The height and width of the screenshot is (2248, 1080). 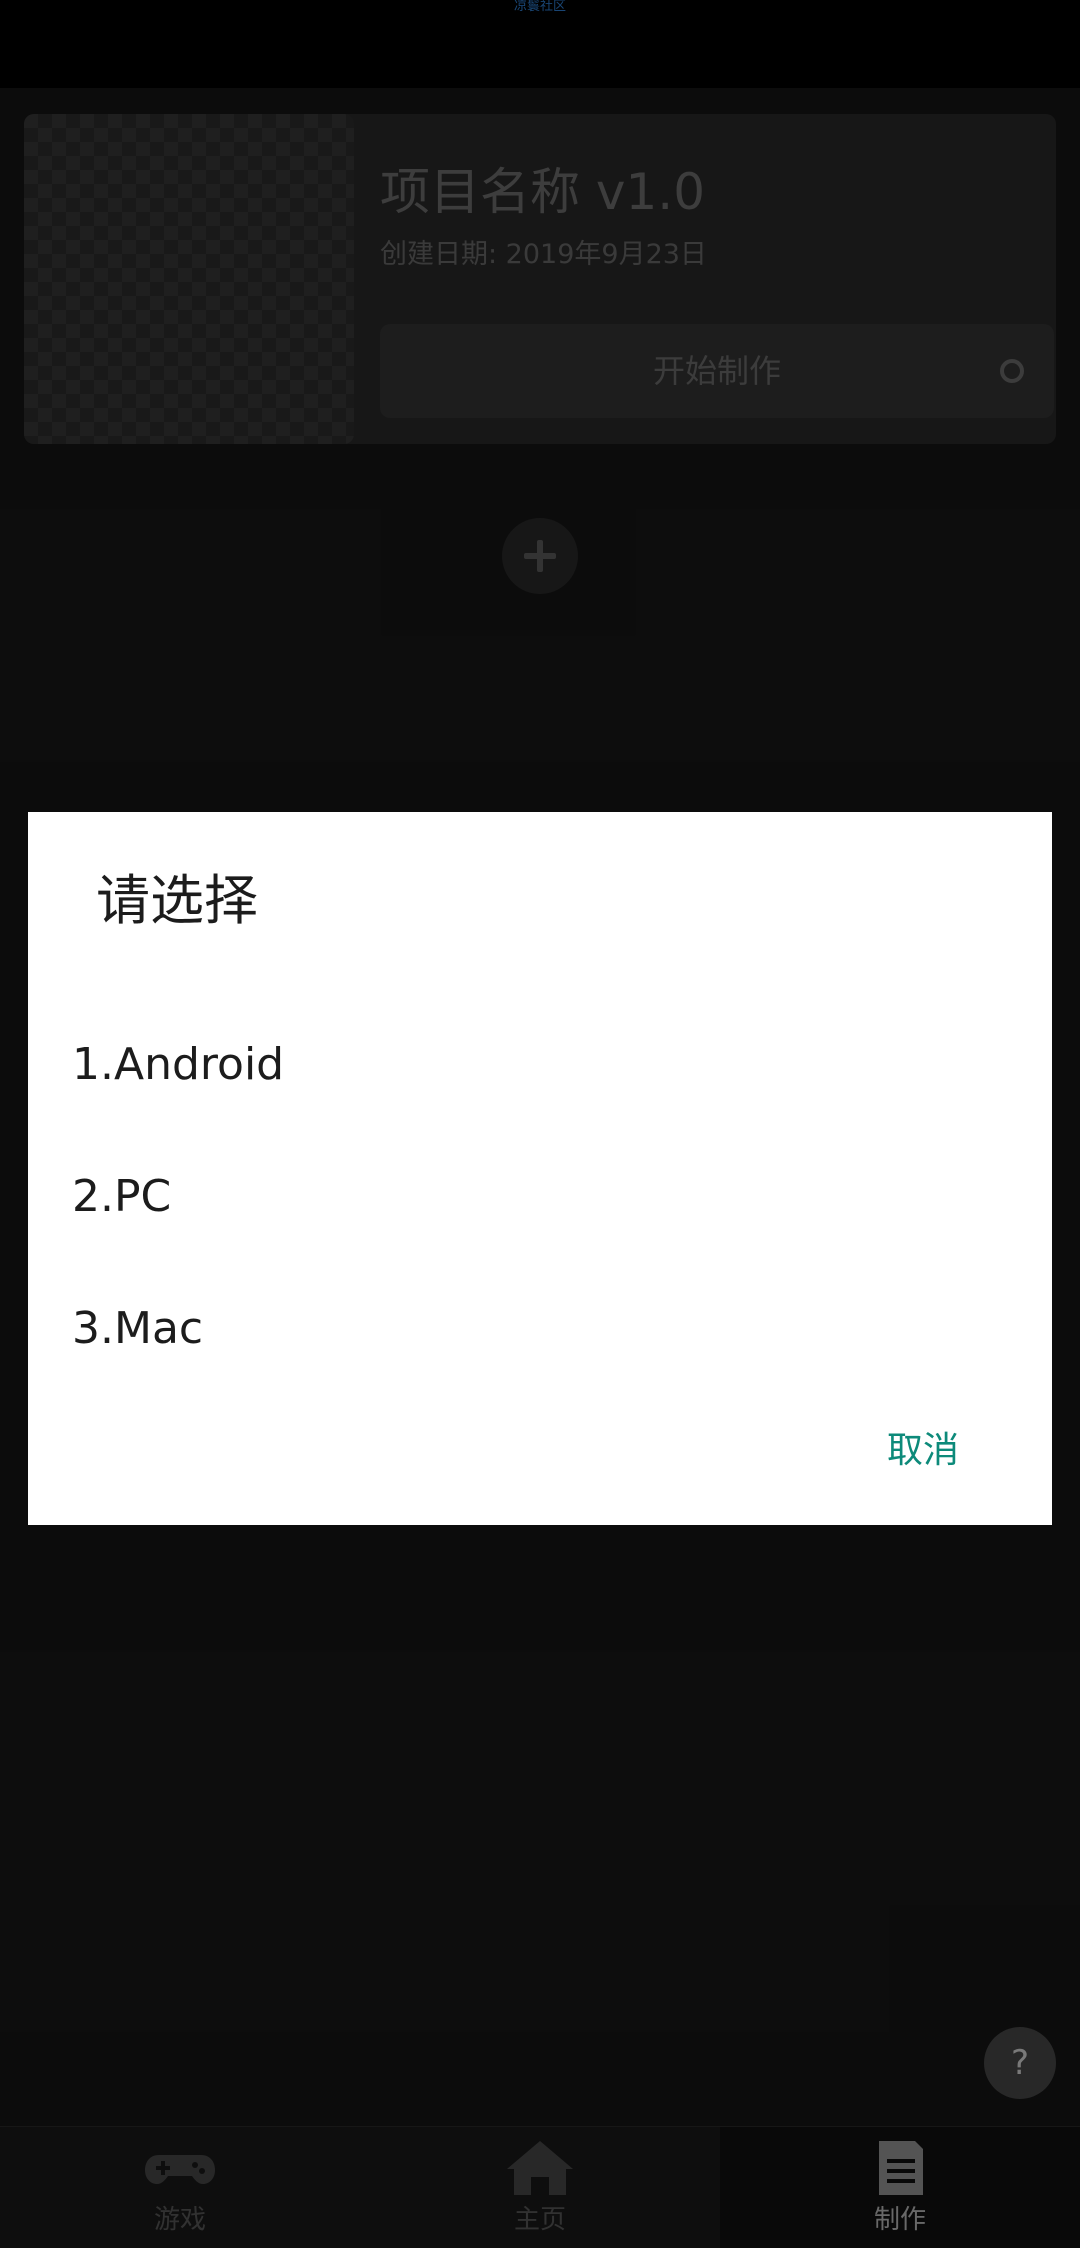 What do you see at coordinates (542, 1197) in the screenshot?
I see `option-pc: 2.PC` at bounding box center [542, 1197].